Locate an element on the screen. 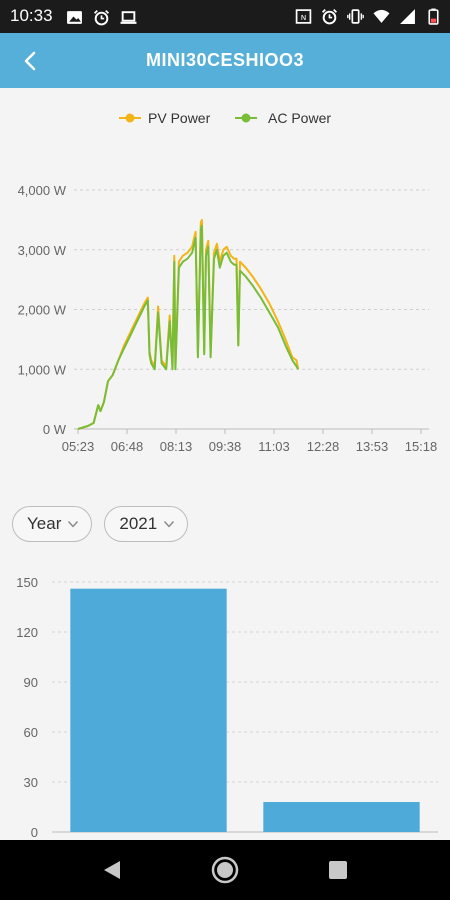 The width and height of the screenshot is (450, 900). bar-chart-y-axis: 150 120 90 60 30 0 is located at coordinates (27, 707).